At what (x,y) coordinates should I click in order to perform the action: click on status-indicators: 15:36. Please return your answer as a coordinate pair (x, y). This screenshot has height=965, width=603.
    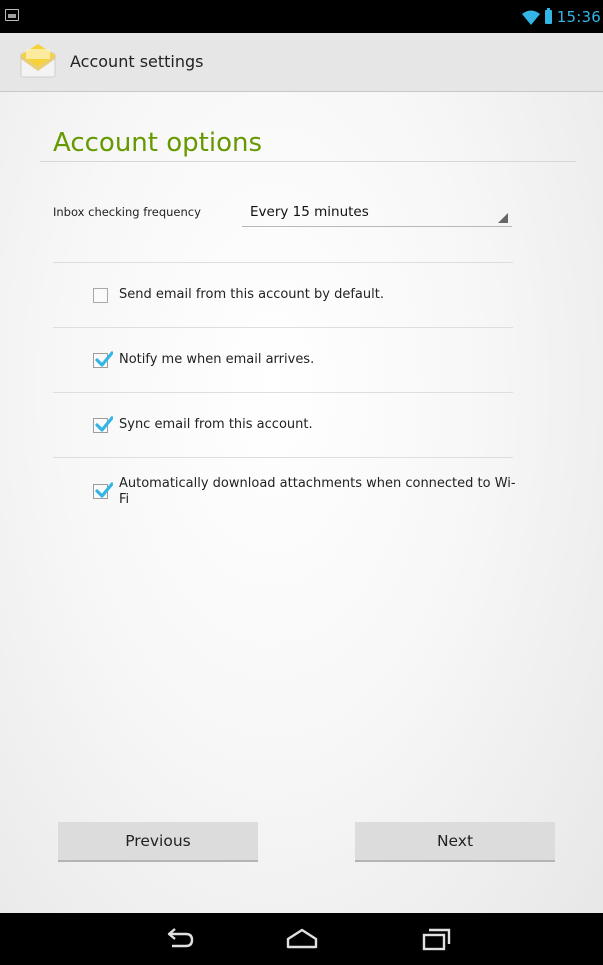
    Looking at the image, I should click on (561, 17).